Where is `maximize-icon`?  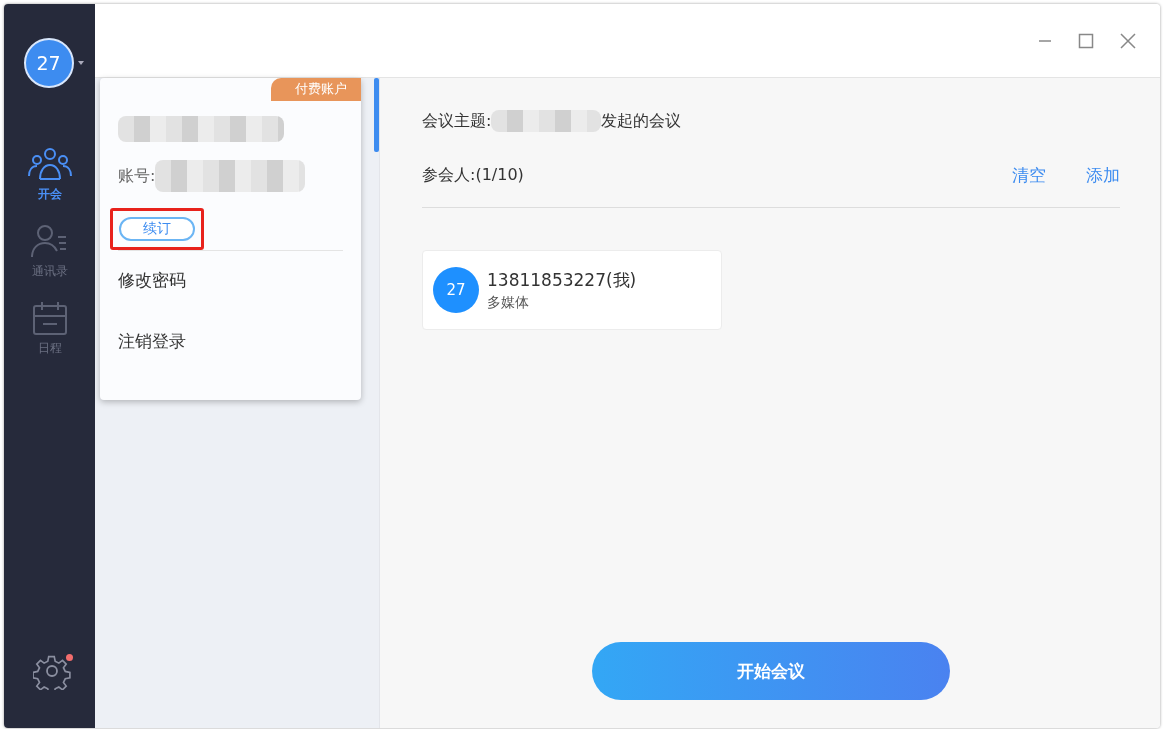 maximize-icon is located at coordinates (1086, 40).